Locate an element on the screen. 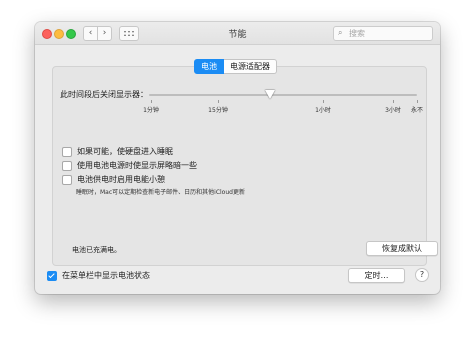 The width and height of the screenshot is (474, 339). tick-label-1min: 1分钟 is located at coordinates (151, 110).